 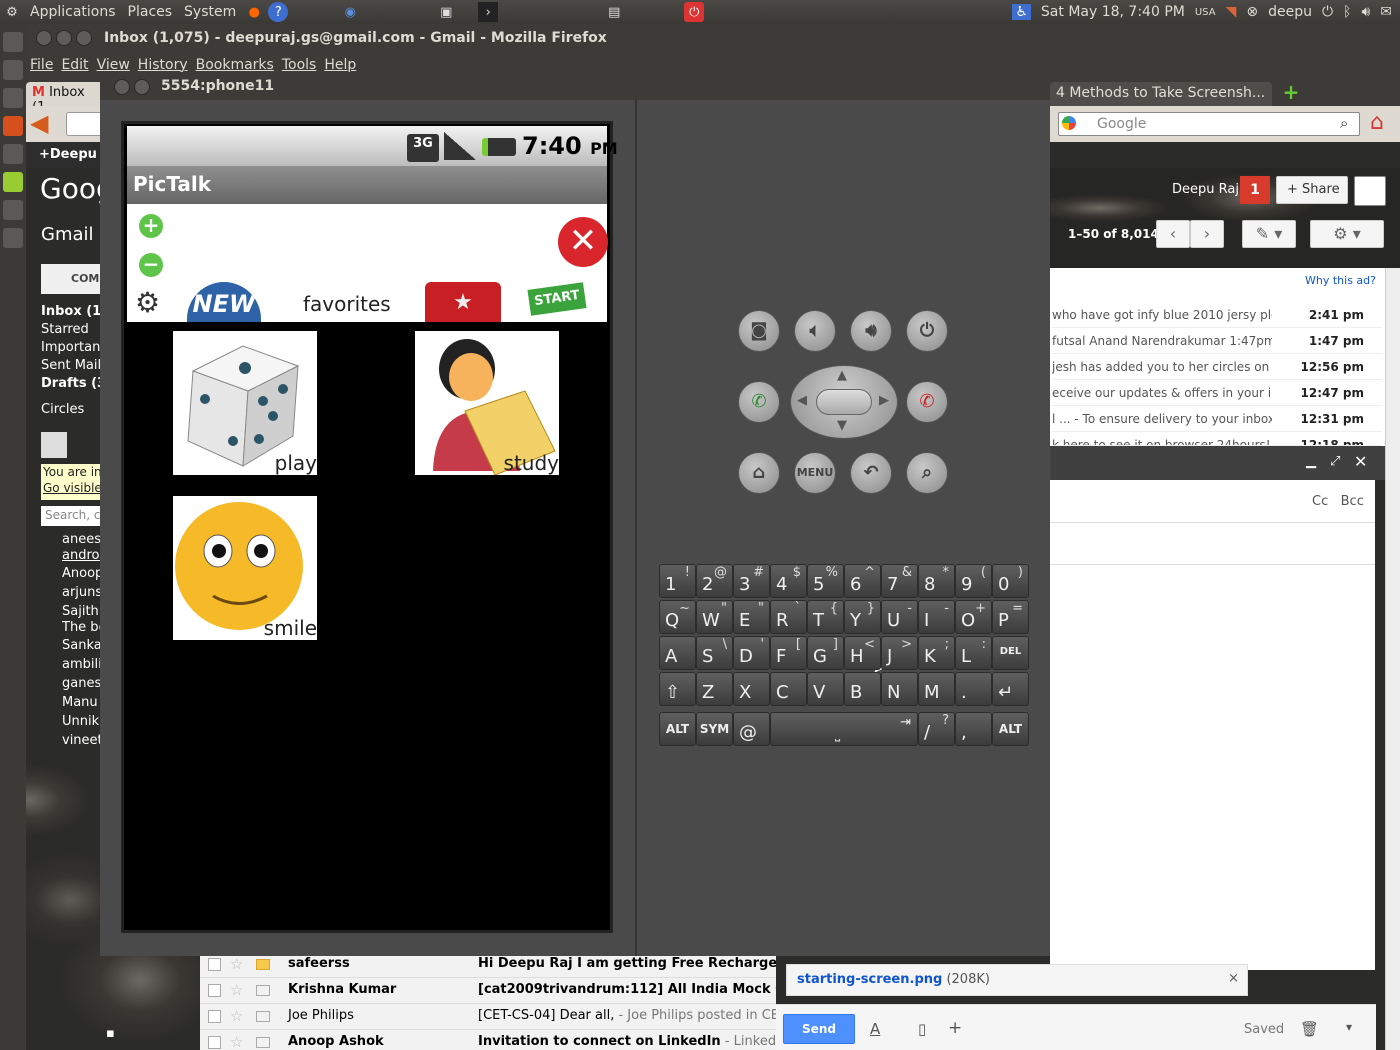 What do you see at coordinates (815, 473) in the screenshot?
I see `menu-button: MENU` at bounding box center [815, 473].